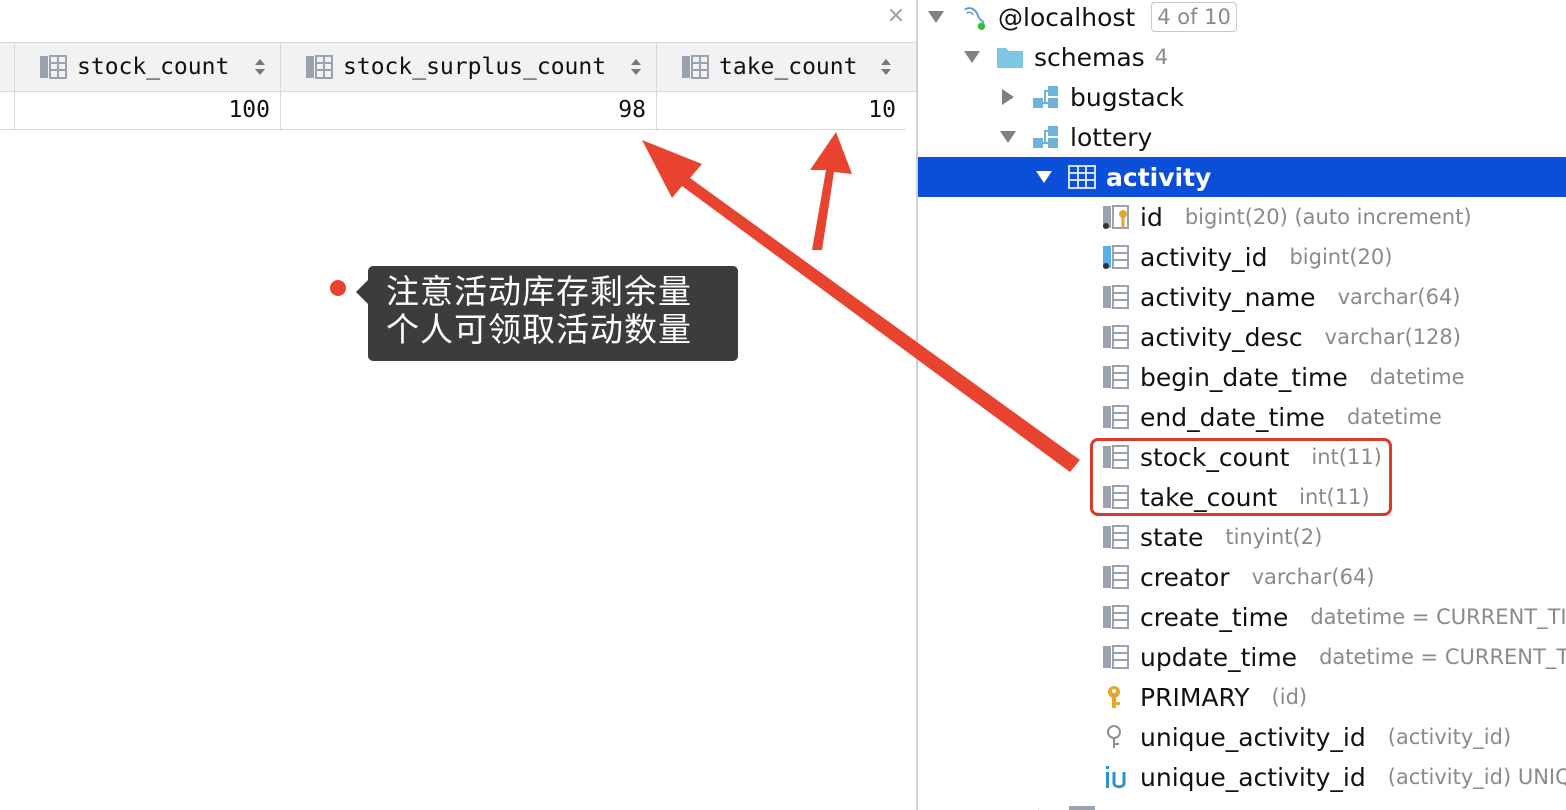 This screenshot has height=810, width=1566. I want to click on column-header-stock-count: stock_count, so click(147, 67).